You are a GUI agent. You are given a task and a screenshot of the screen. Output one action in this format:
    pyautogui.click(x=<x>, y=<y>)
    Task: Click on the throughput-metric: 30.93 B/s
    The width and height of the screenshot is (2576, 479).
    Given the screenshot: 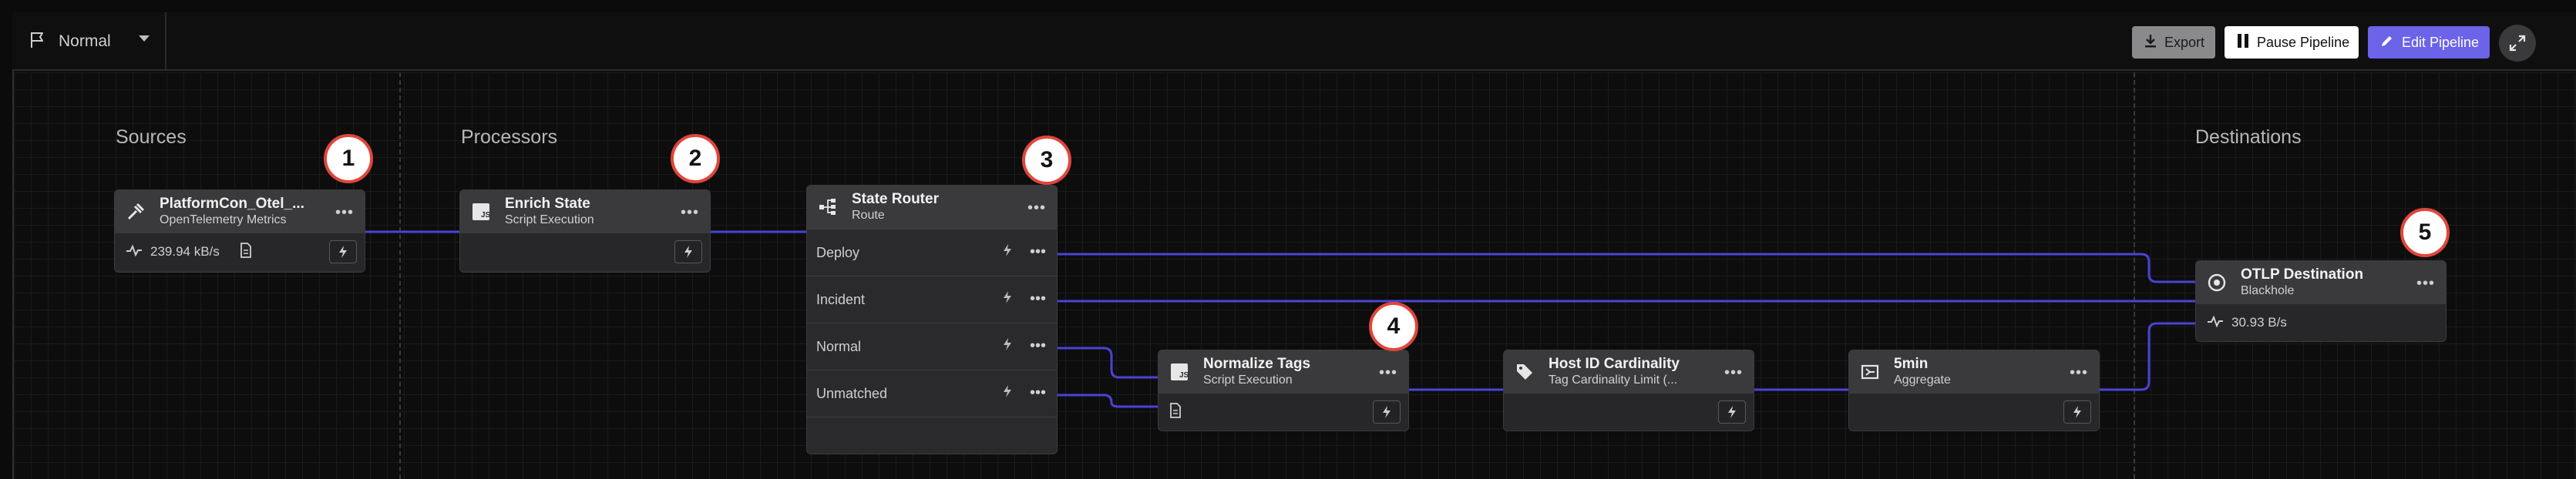 What is the action you would take?
    pyautogui.click(x=2259, y=322)
    